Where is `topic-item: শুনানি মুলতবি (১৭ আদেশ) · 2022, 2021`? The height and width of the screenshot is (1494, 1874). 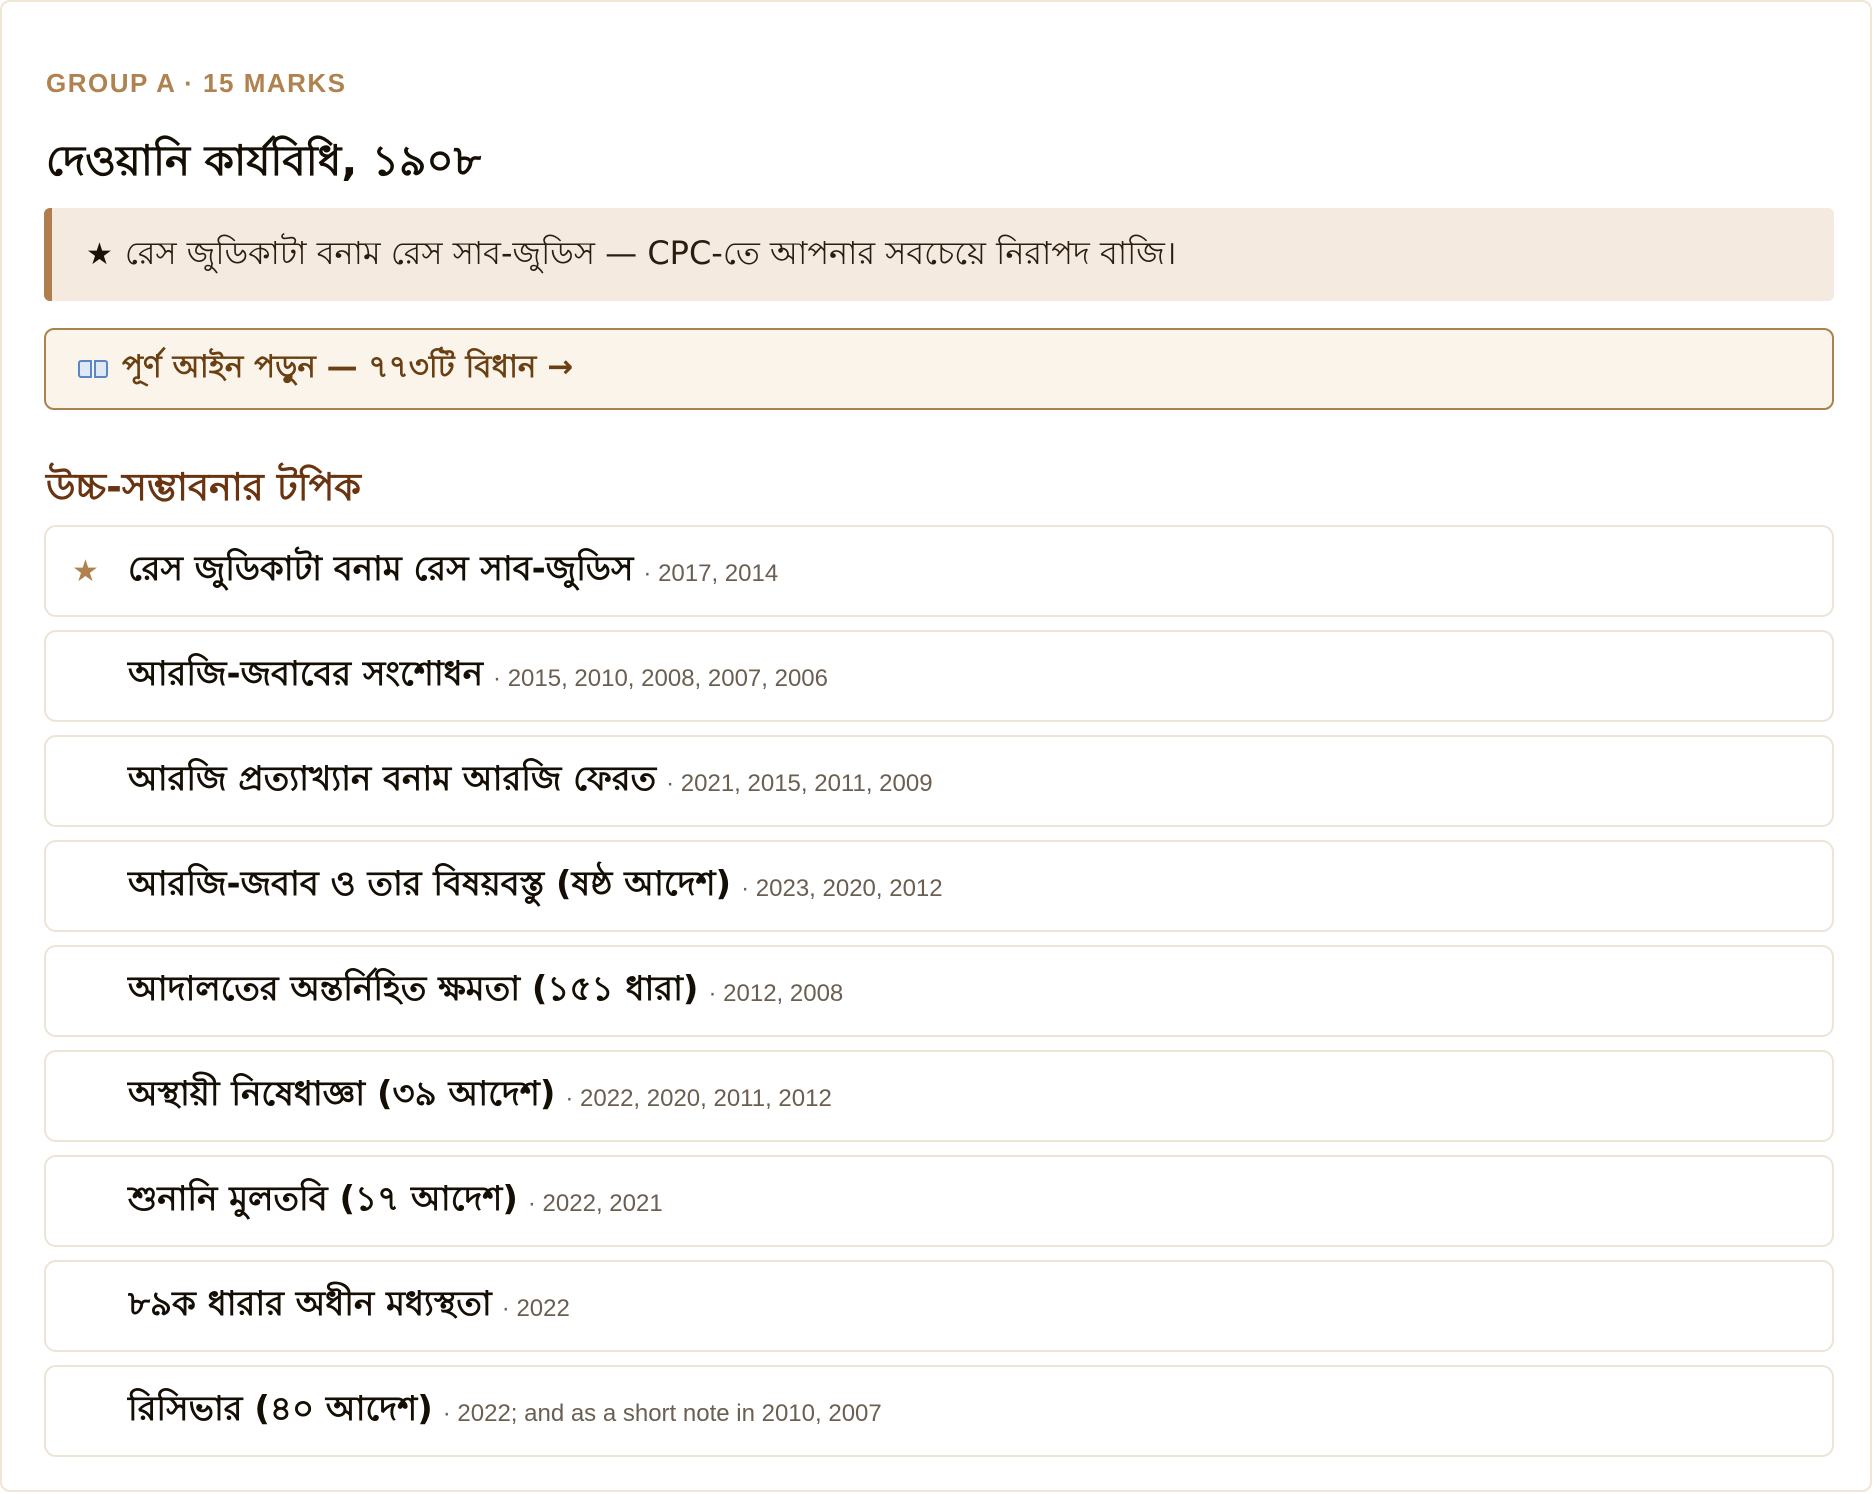
topic-item: শুনানি মুলতবি (১৭ আদেশ) · 2022, 2021 is located at coordinates (939, 1201).